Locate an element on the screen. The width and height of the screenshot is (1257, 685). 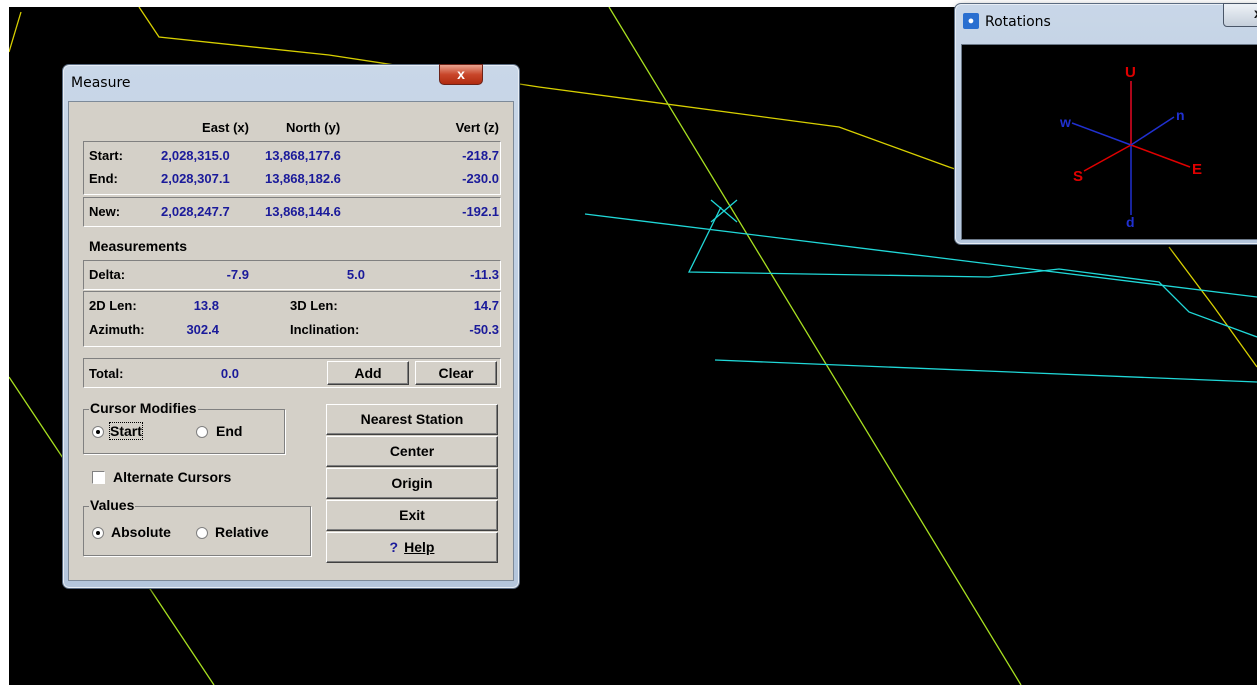
rotation-axes-diagram: U n w S E d is located at coordinates (1130, 147).